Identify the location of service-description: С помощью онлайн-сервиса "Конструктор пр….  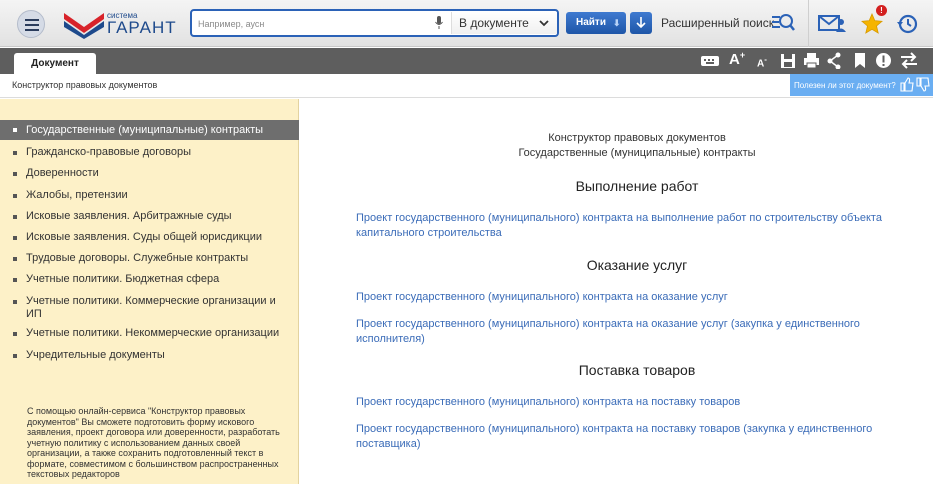
(153, 442).